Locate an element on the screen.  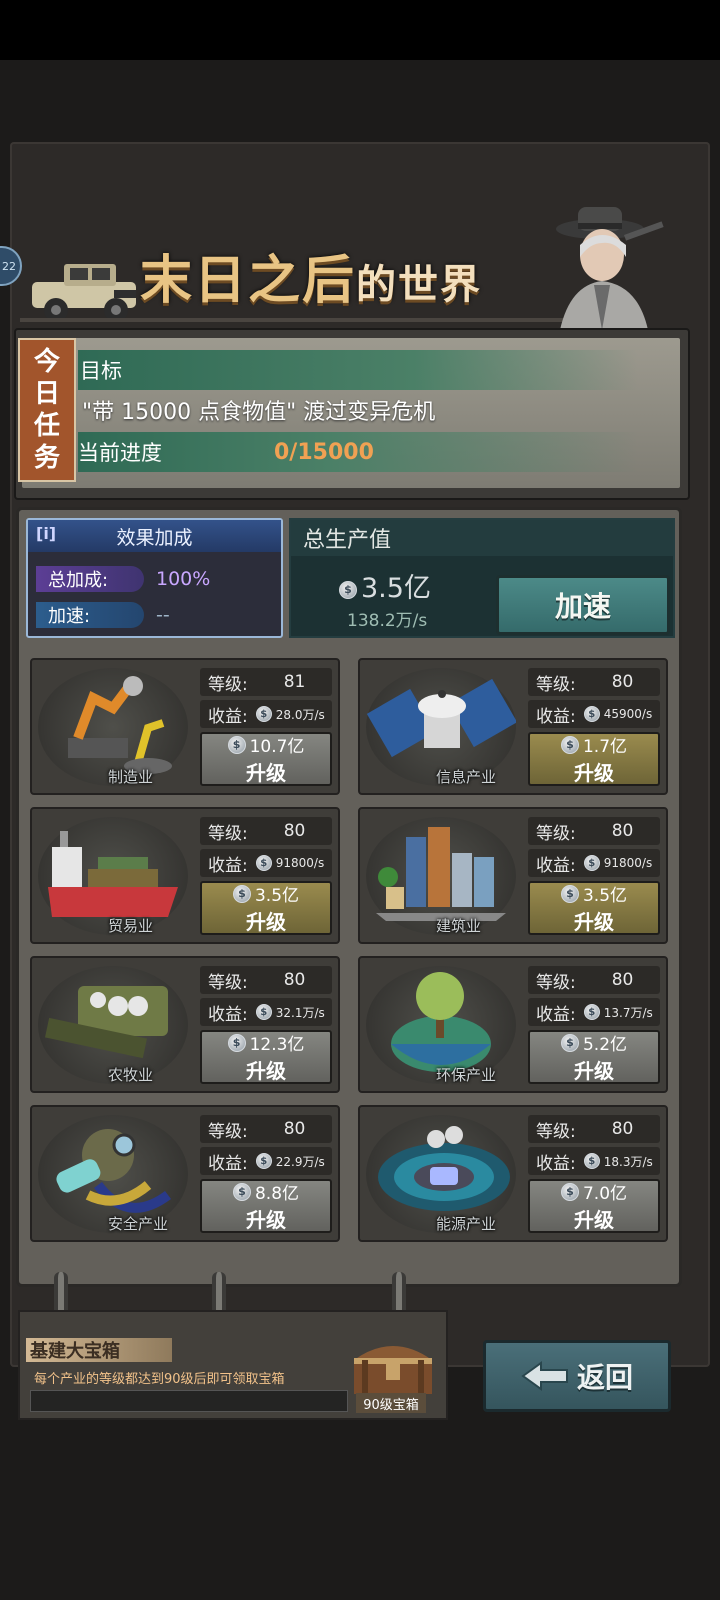
income-row: 收益: $91800/s is located at coordinates (594, 863).